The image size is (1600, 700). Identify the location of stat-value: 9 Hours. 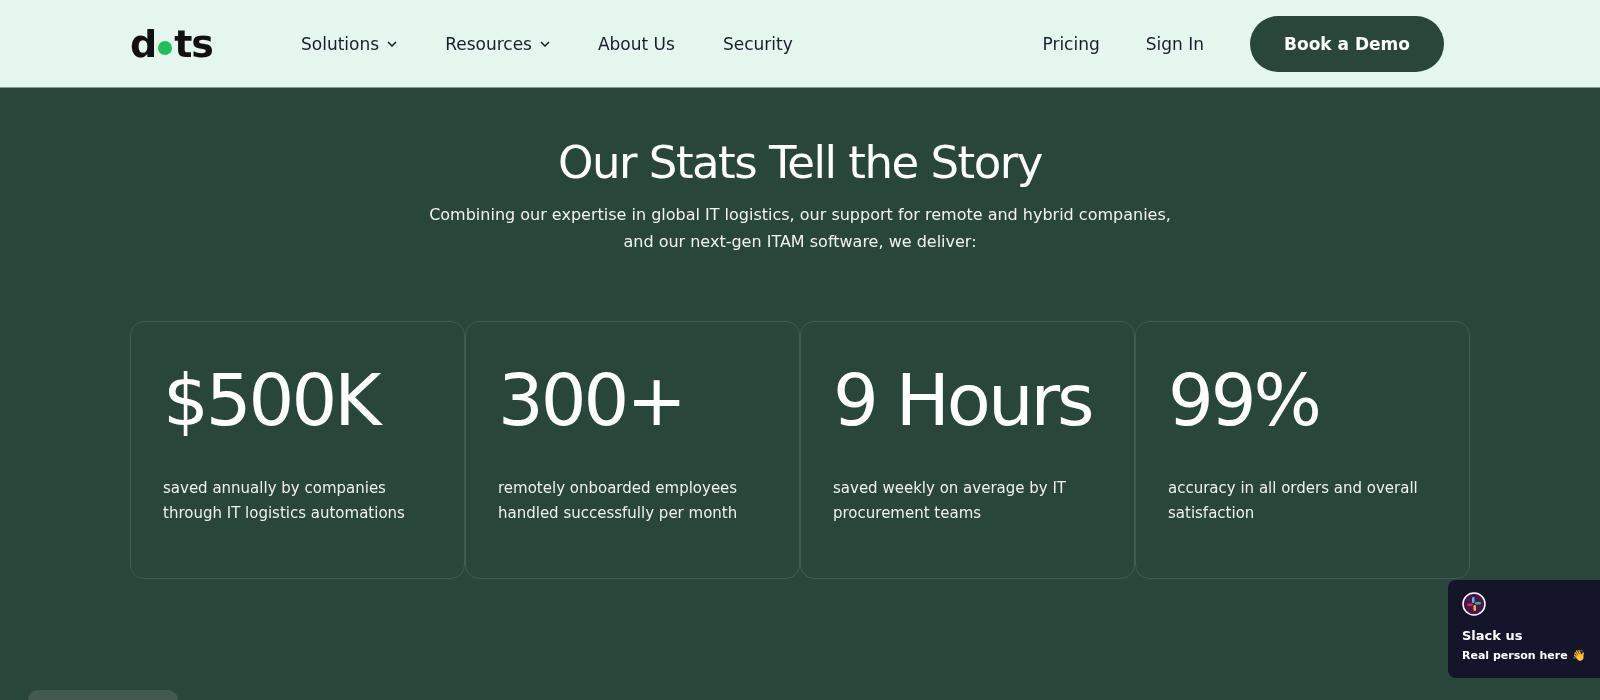
(963, 400).